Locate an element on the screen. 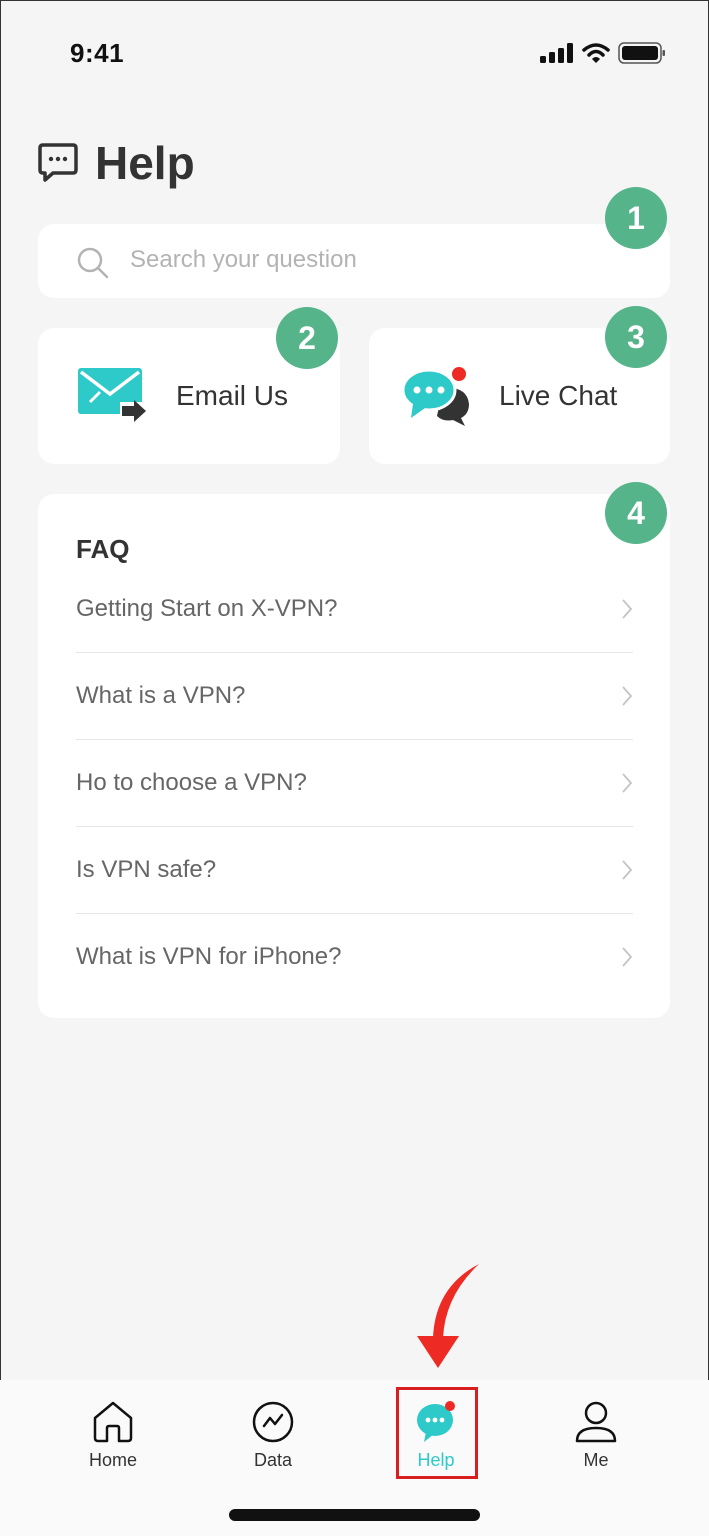 The width and height of the screenshot is (709, 1536). home-icon is located at coordinates (113, 1422).